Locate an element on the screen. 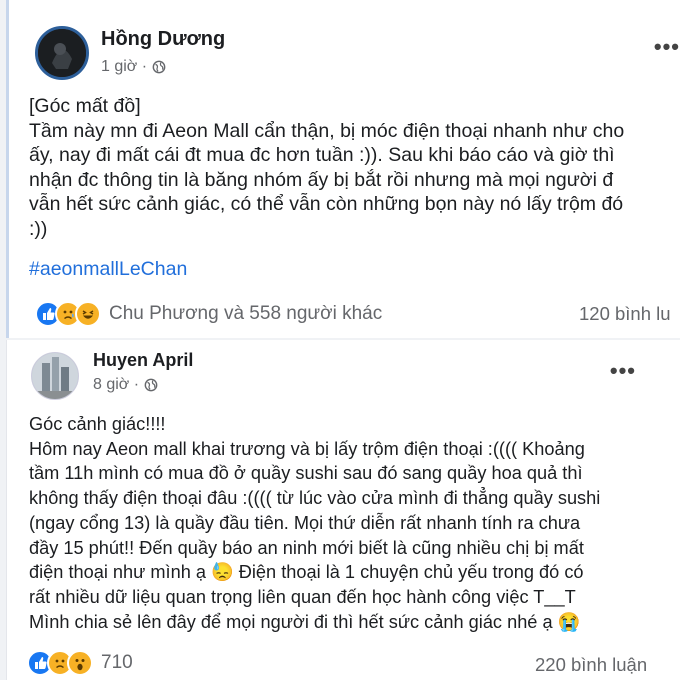  comment-count: 120 bình lu is located at coordinates (625, 314).